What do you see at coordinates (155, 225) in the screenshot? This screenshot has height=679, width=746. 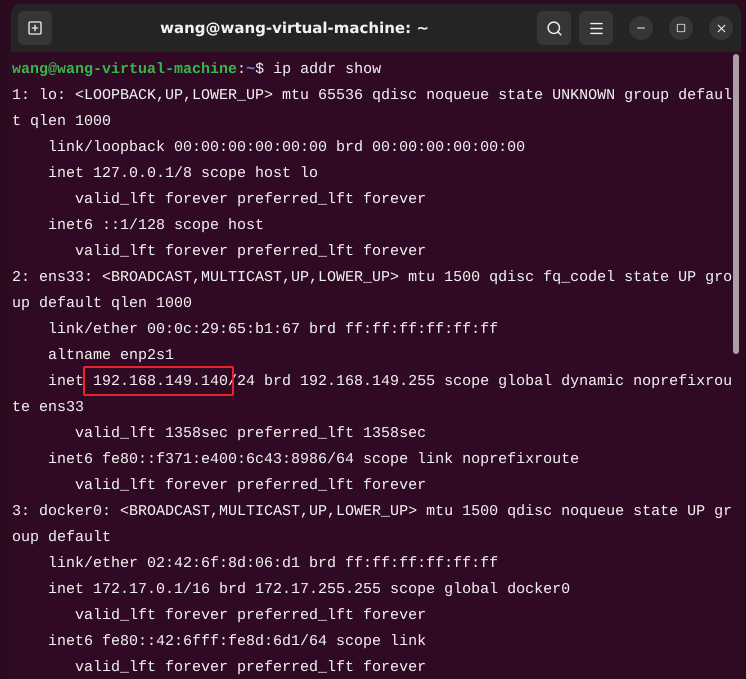 I see `output-line: inet6 ::1/128 scope host` at bounding box center [155, 225].